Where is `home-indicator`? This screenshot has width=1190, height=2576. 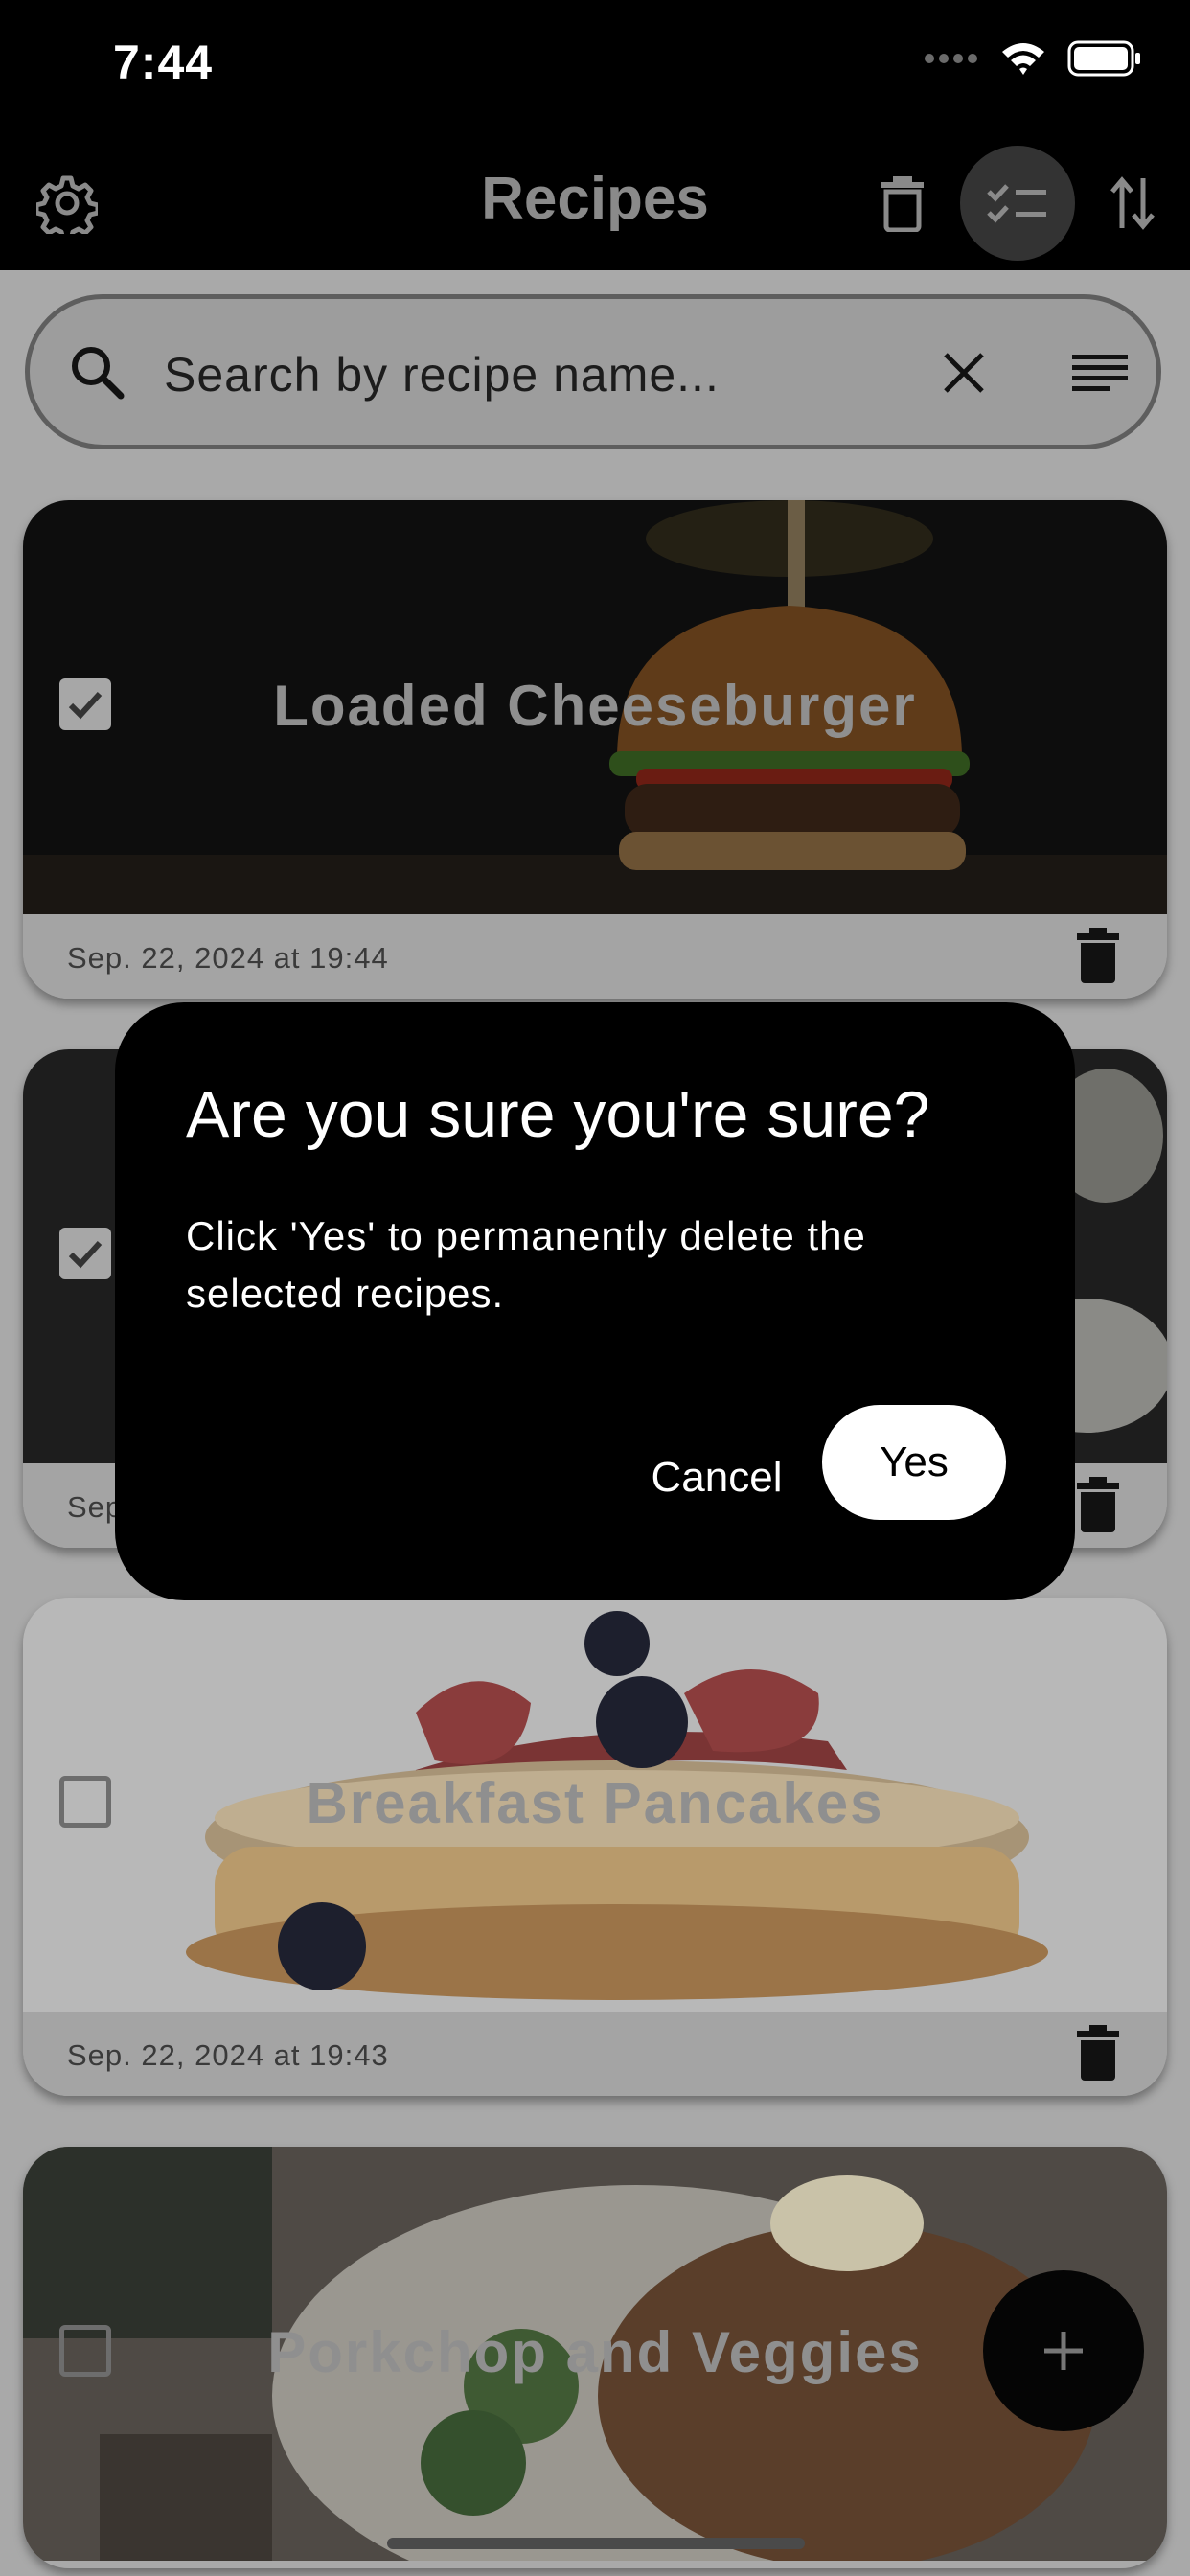 home-indicator is located at coordinates (596, 2543).